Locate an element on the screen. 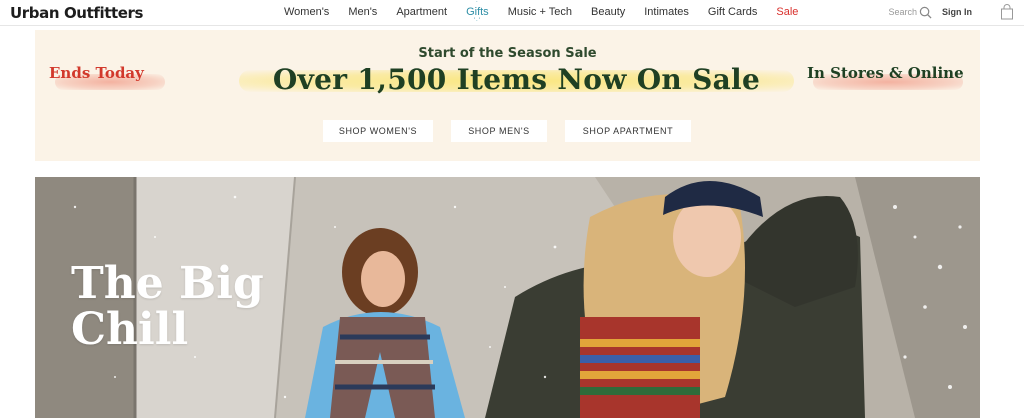  brand-logo: Urban Outfitters is located at coordinates (76, 13).